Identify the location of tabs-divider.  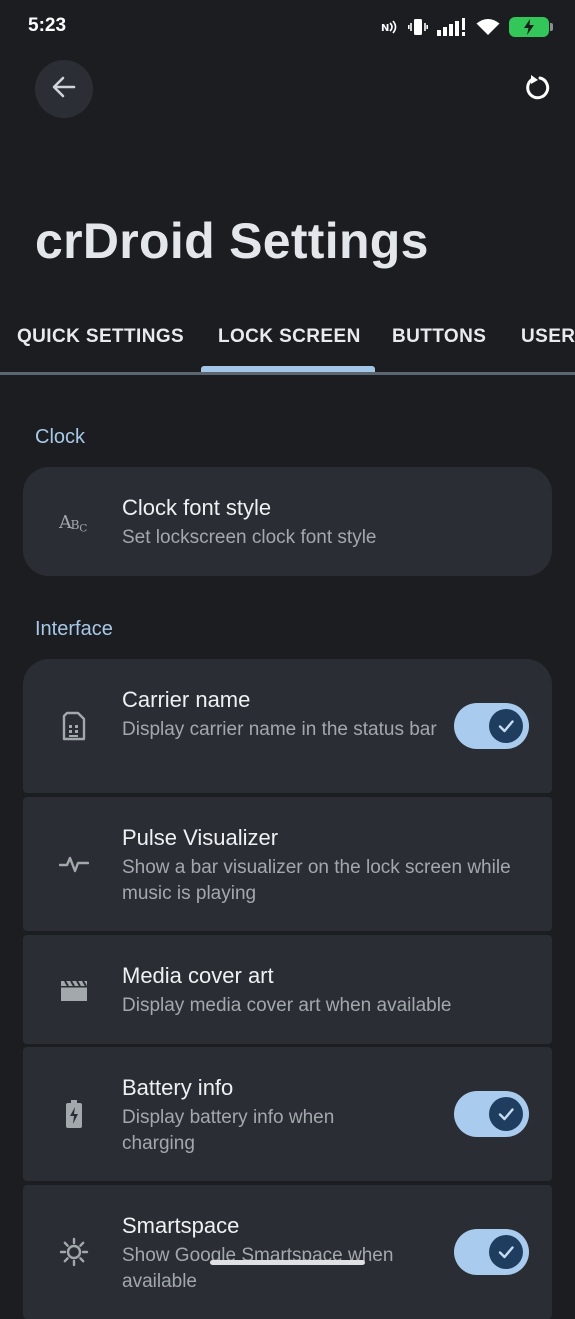
(287, 373).